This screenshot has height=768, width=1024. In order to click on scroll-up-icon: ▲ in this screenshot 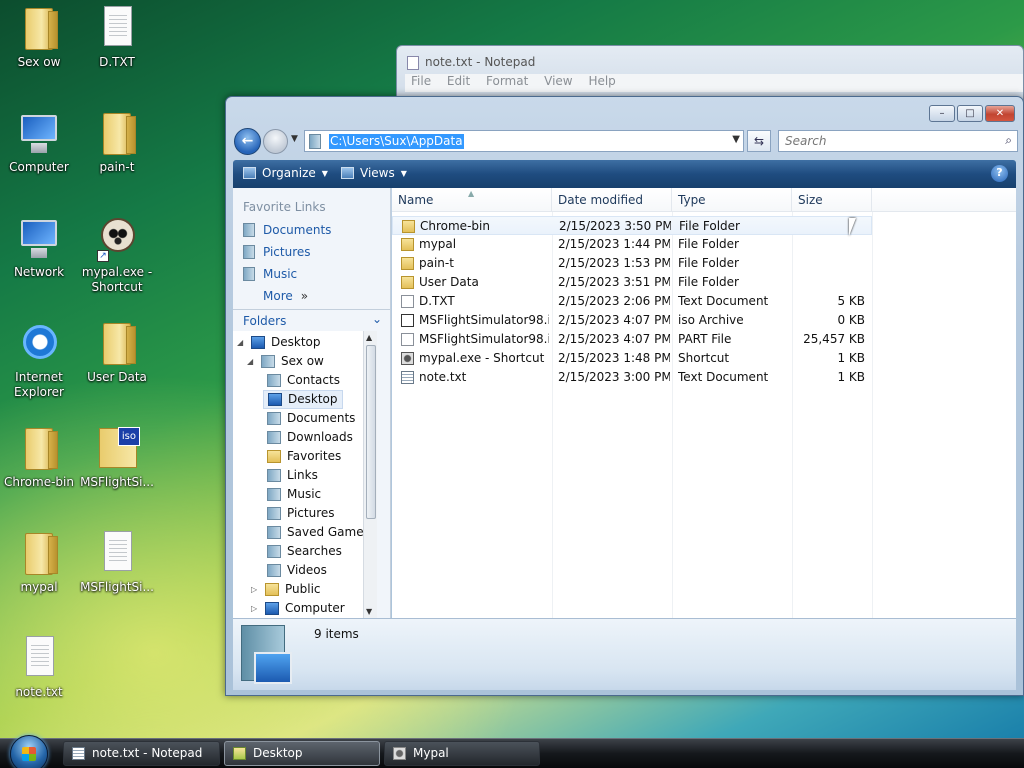, I will do `click(369, 337)`.